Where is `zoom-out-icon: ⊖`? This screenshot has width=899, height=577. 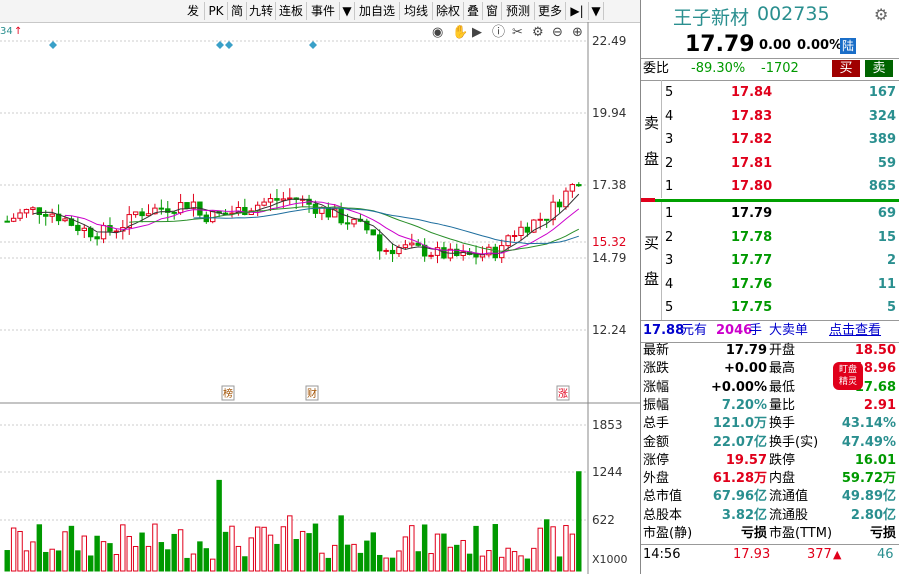 zoom-out-icon: ⊖ is located at coordinates (557, 32).